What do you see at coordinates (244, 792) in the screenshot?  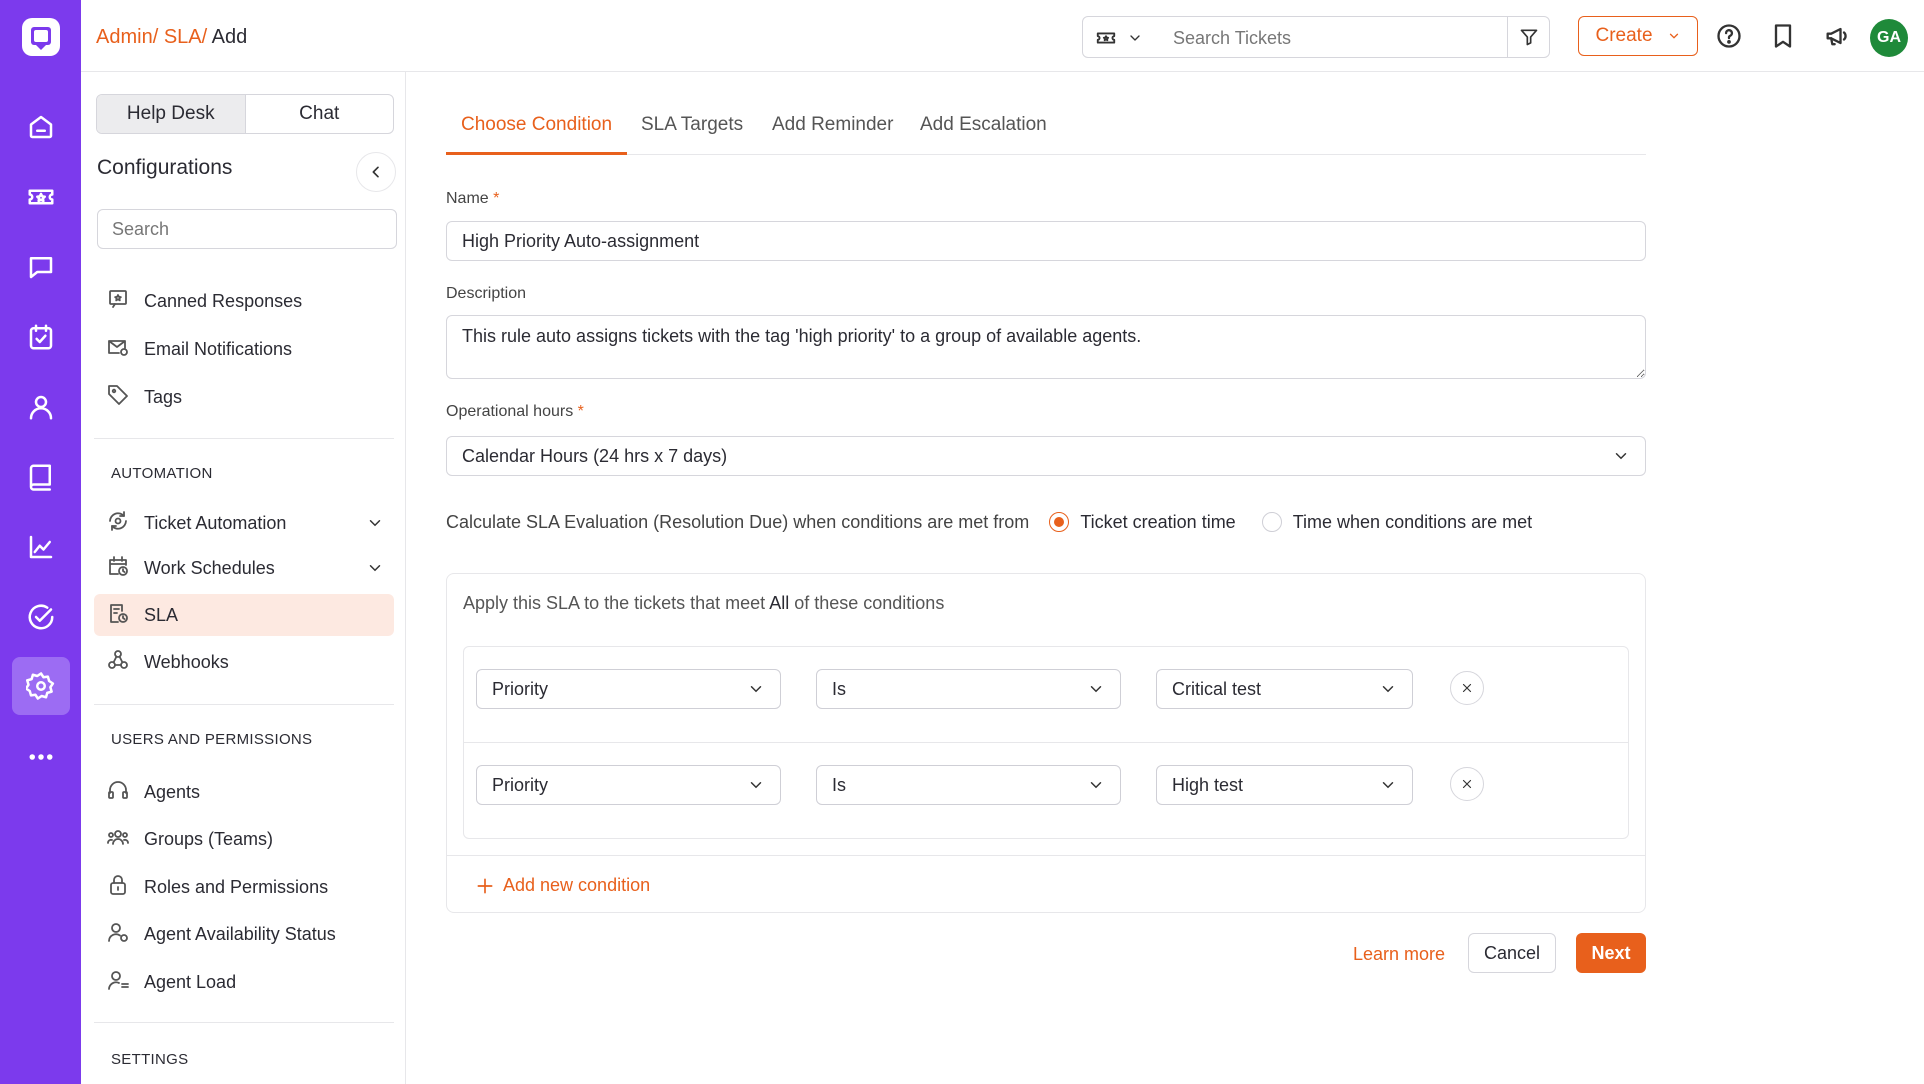 I see `sidebar-item-agents: Agents` at bounding box center [244, 792].